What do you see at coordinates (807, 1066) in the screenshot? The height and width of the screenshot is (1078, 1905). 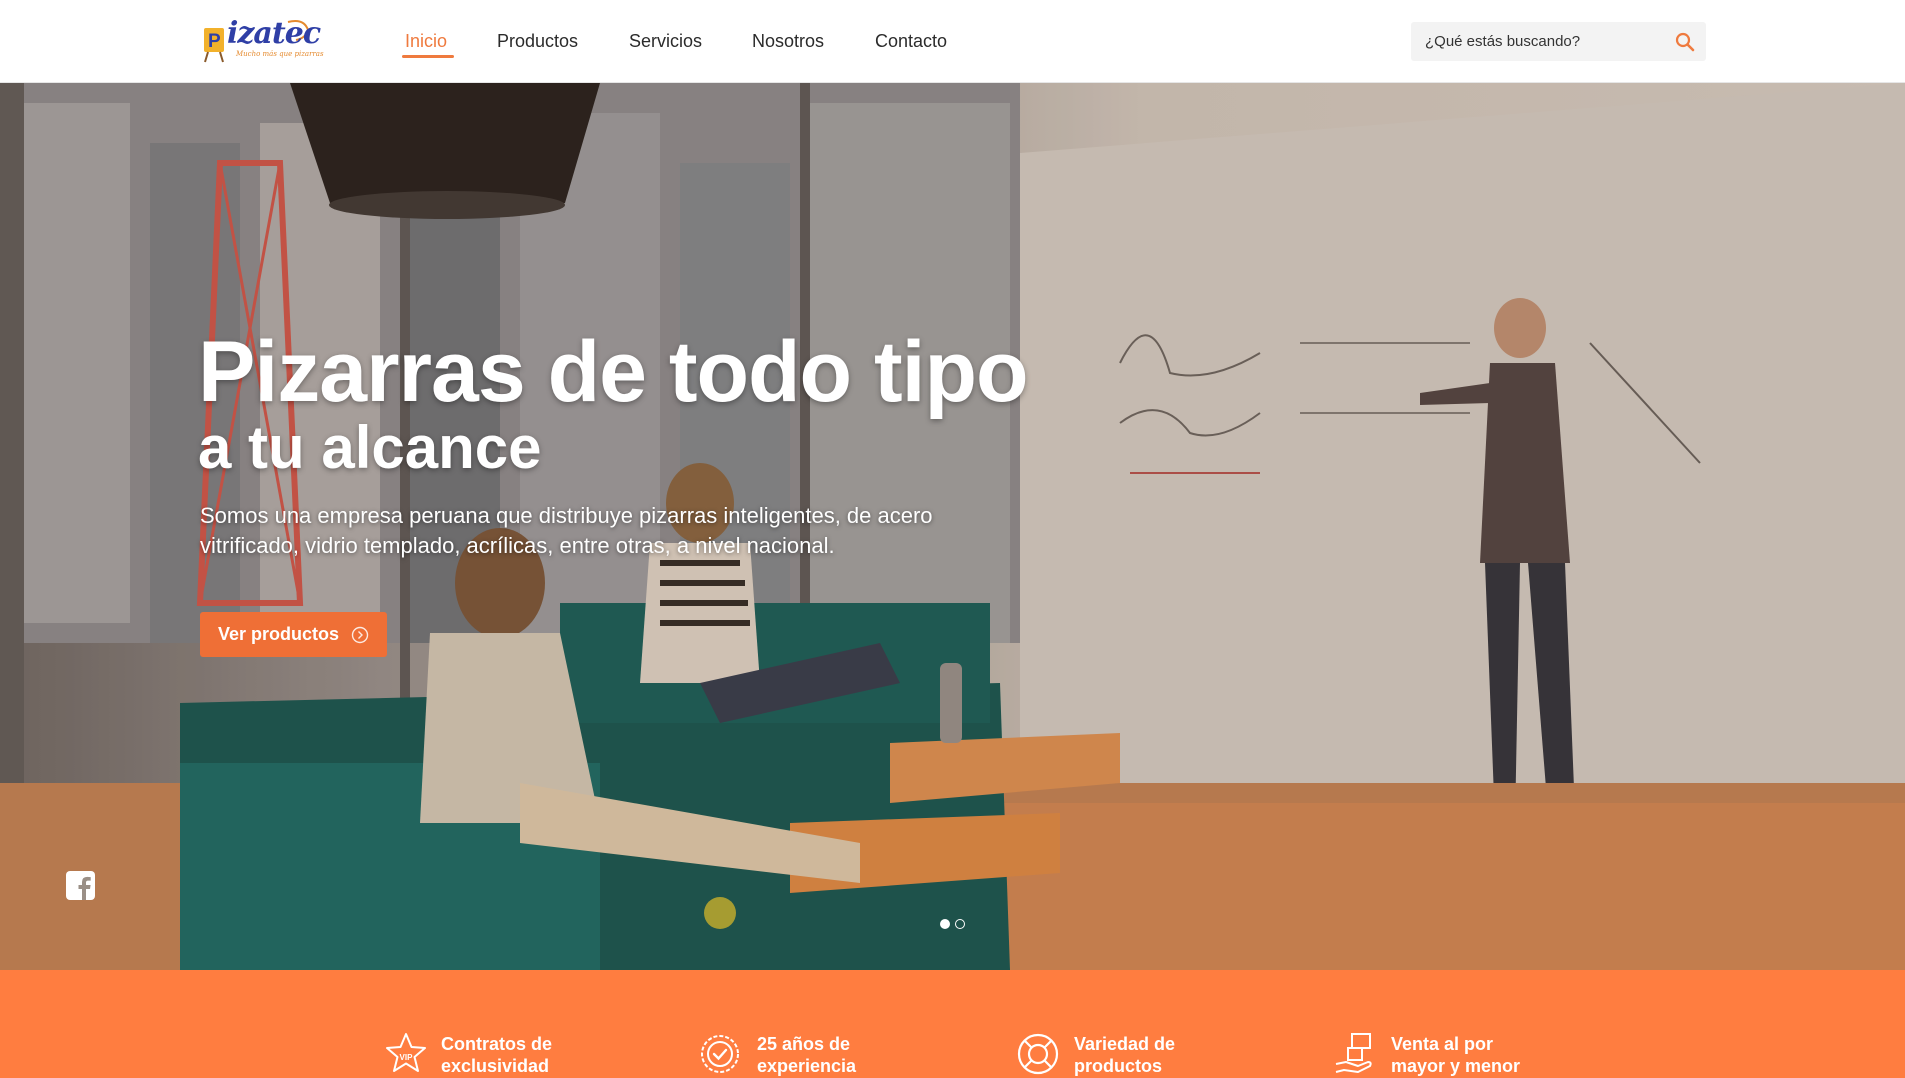 I see `feature-experience-line2: experiencia` at bounding box center [807, 1066].